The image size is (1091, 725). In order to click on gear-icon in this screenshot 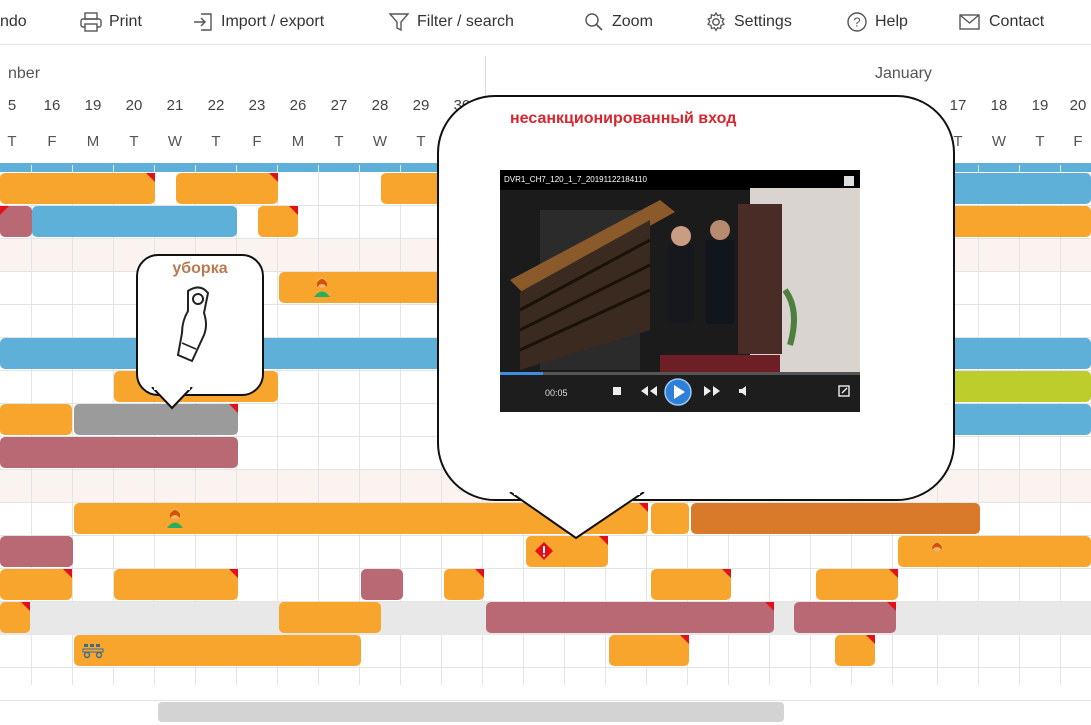, I will do `click(716, 21)`.